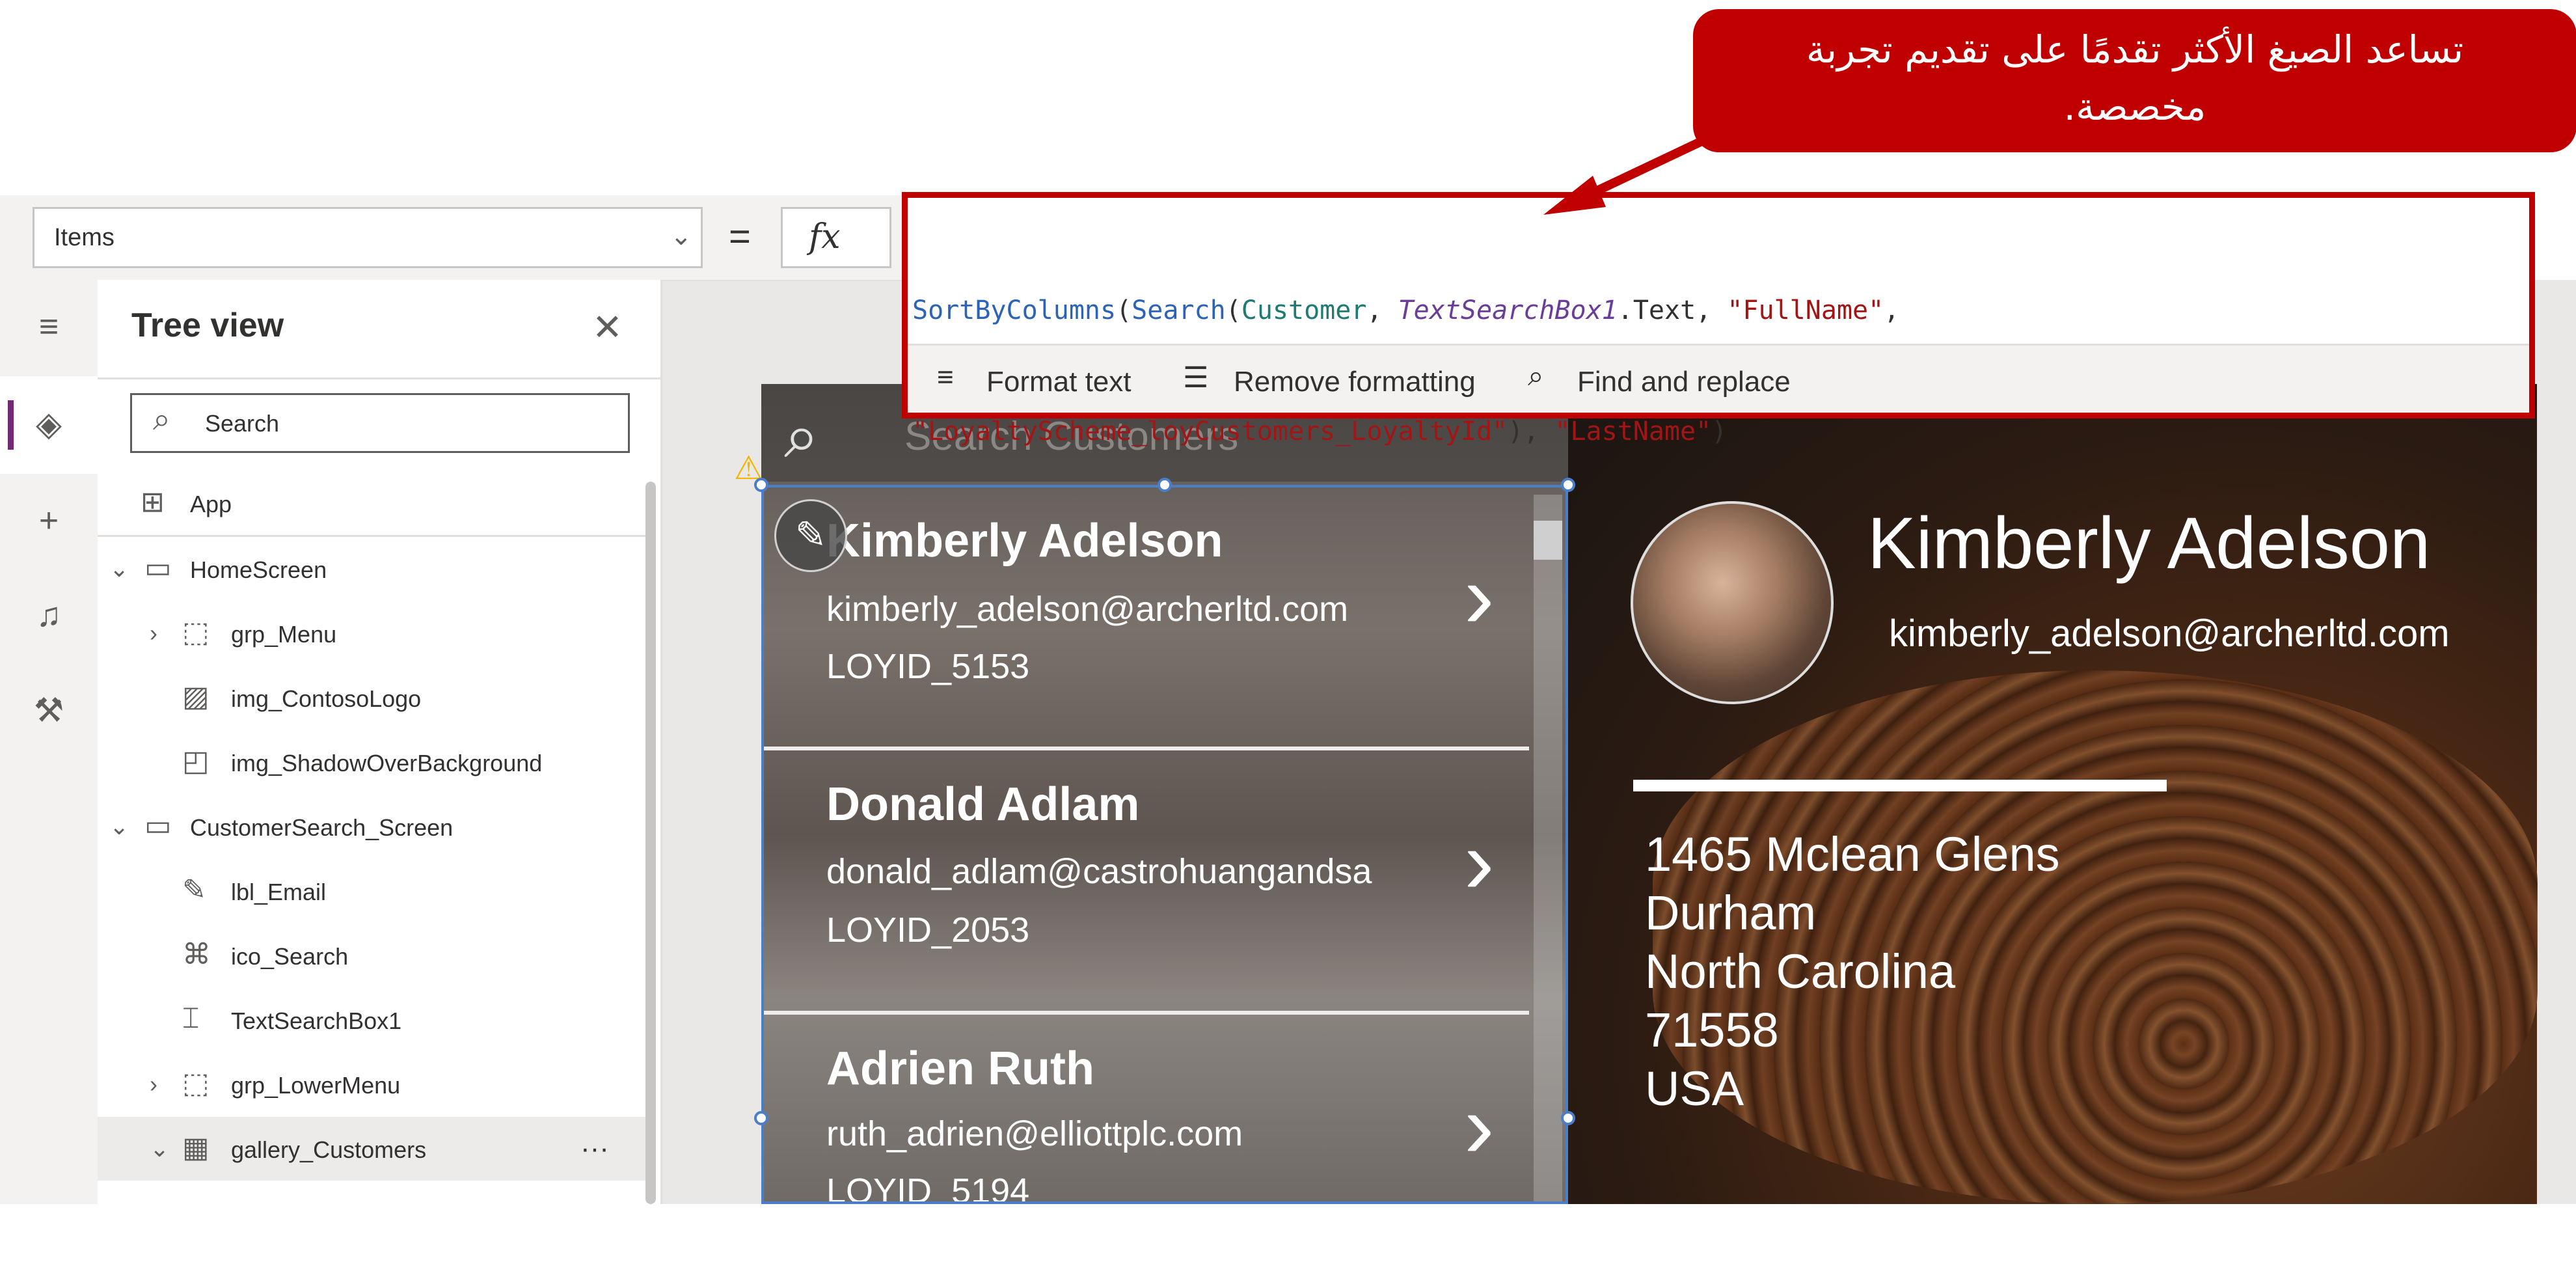 The image size is (2576, 1275). Describe the element at coordinates (49, 615) in the screenshot. I see `media-icon: ♫` at that location.